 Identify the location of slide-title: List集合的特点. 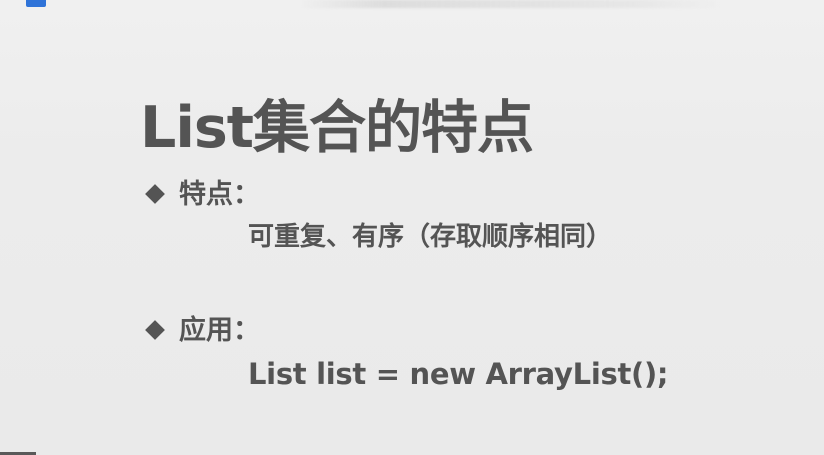
(337, 128).